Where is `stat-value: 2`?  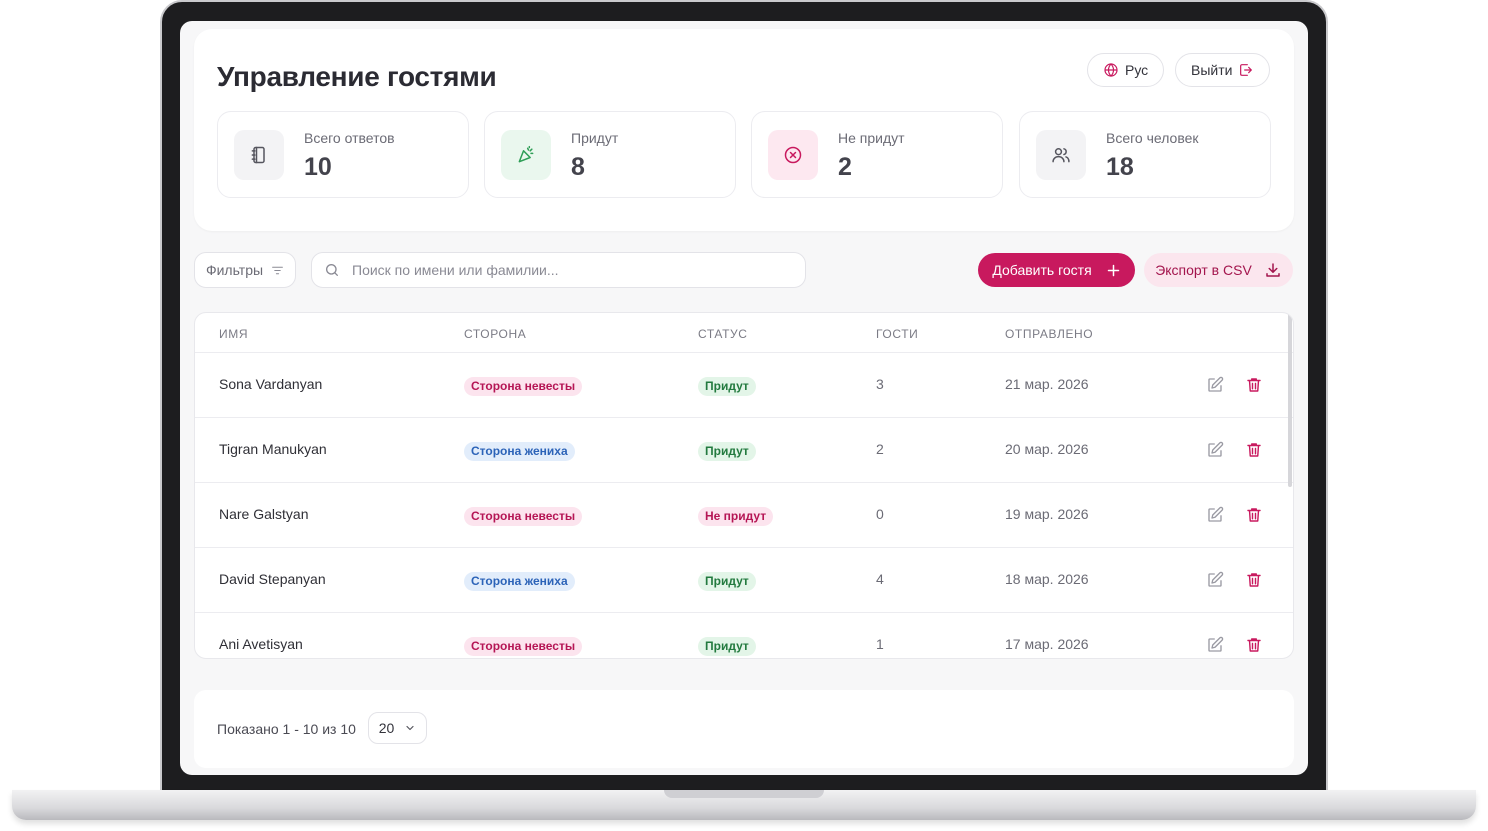
stat-value: 2 is located at coordinates (845, 167).